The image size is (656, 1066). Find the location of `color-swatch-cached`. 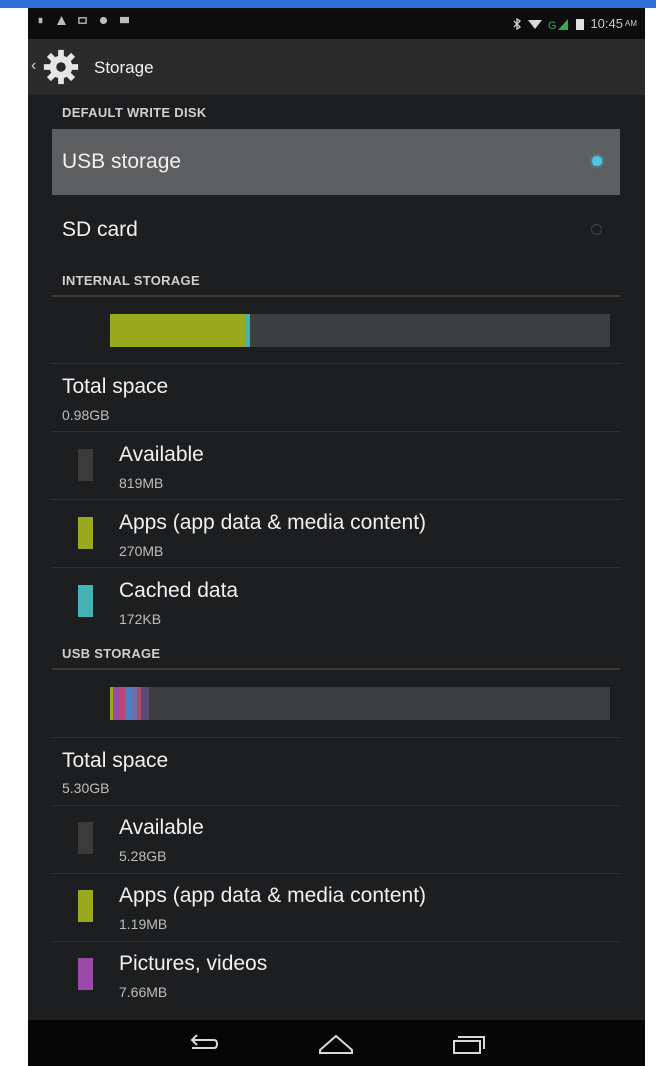

color-swatch-cached is located at coordinates (85, 601).